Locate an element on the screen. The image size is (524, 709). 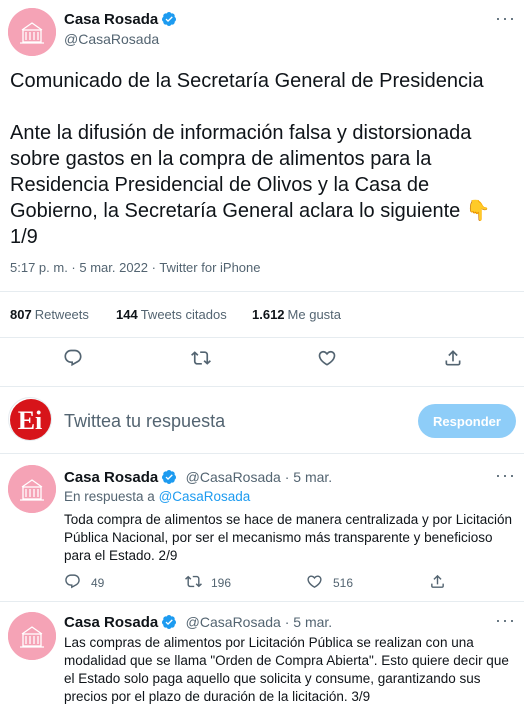
reply-submit-button: Responder is located at coordinates (467, 421).